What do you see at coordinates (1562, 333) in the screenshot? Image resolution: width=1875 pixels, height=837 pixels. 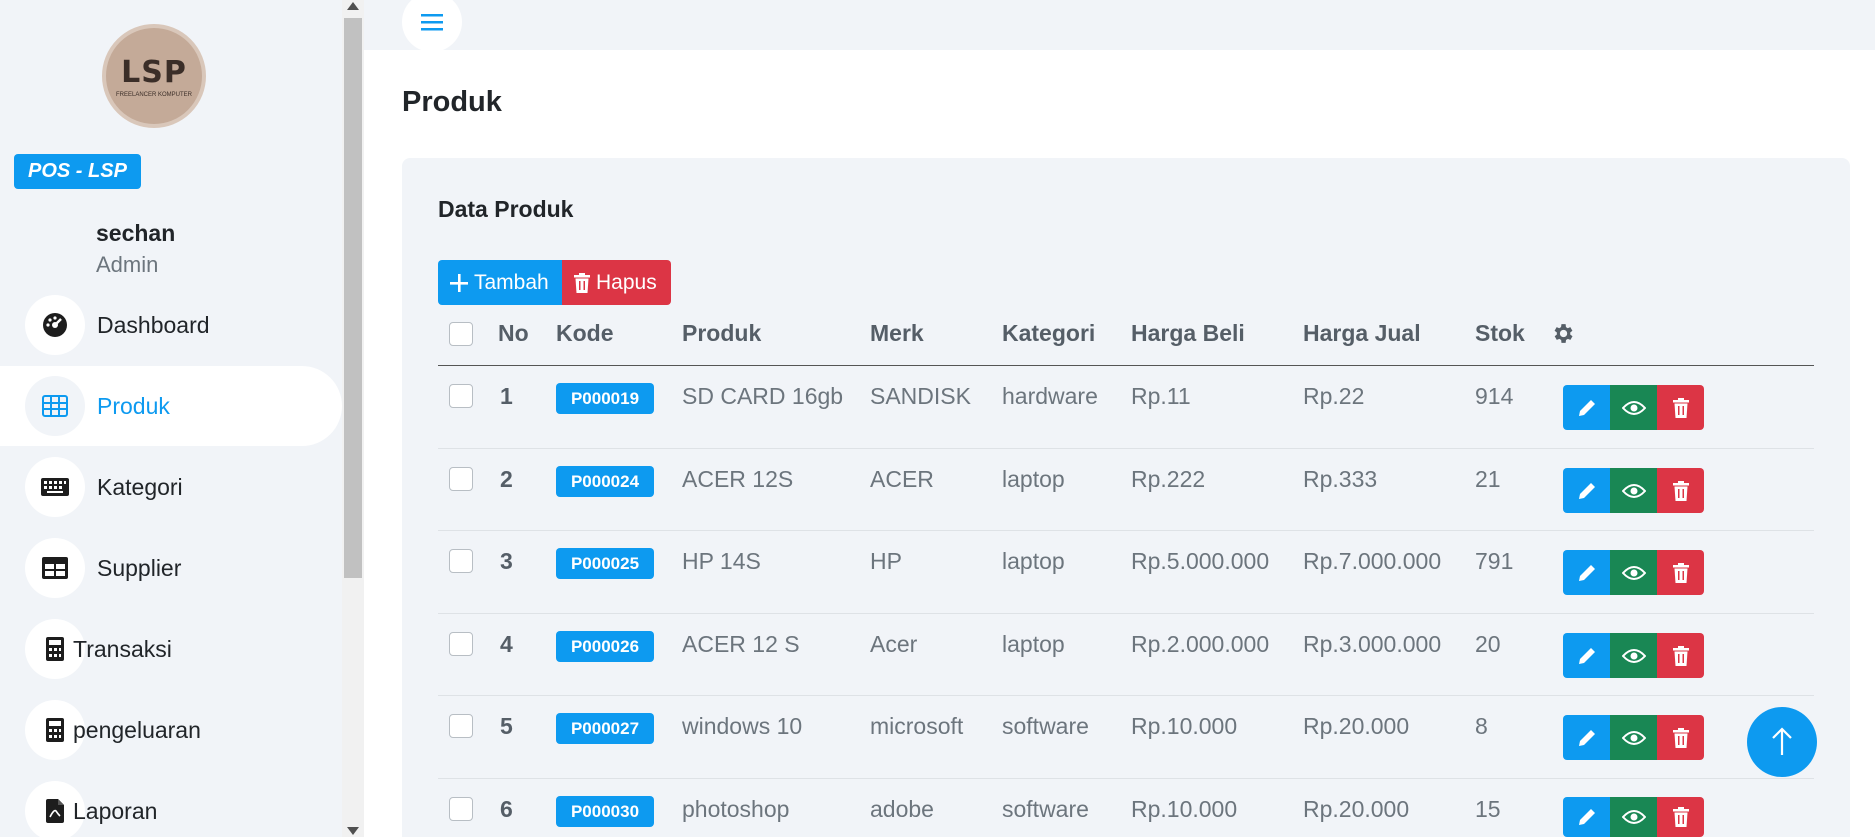 I see `gear-icon` at bounding box center [1562, 333].